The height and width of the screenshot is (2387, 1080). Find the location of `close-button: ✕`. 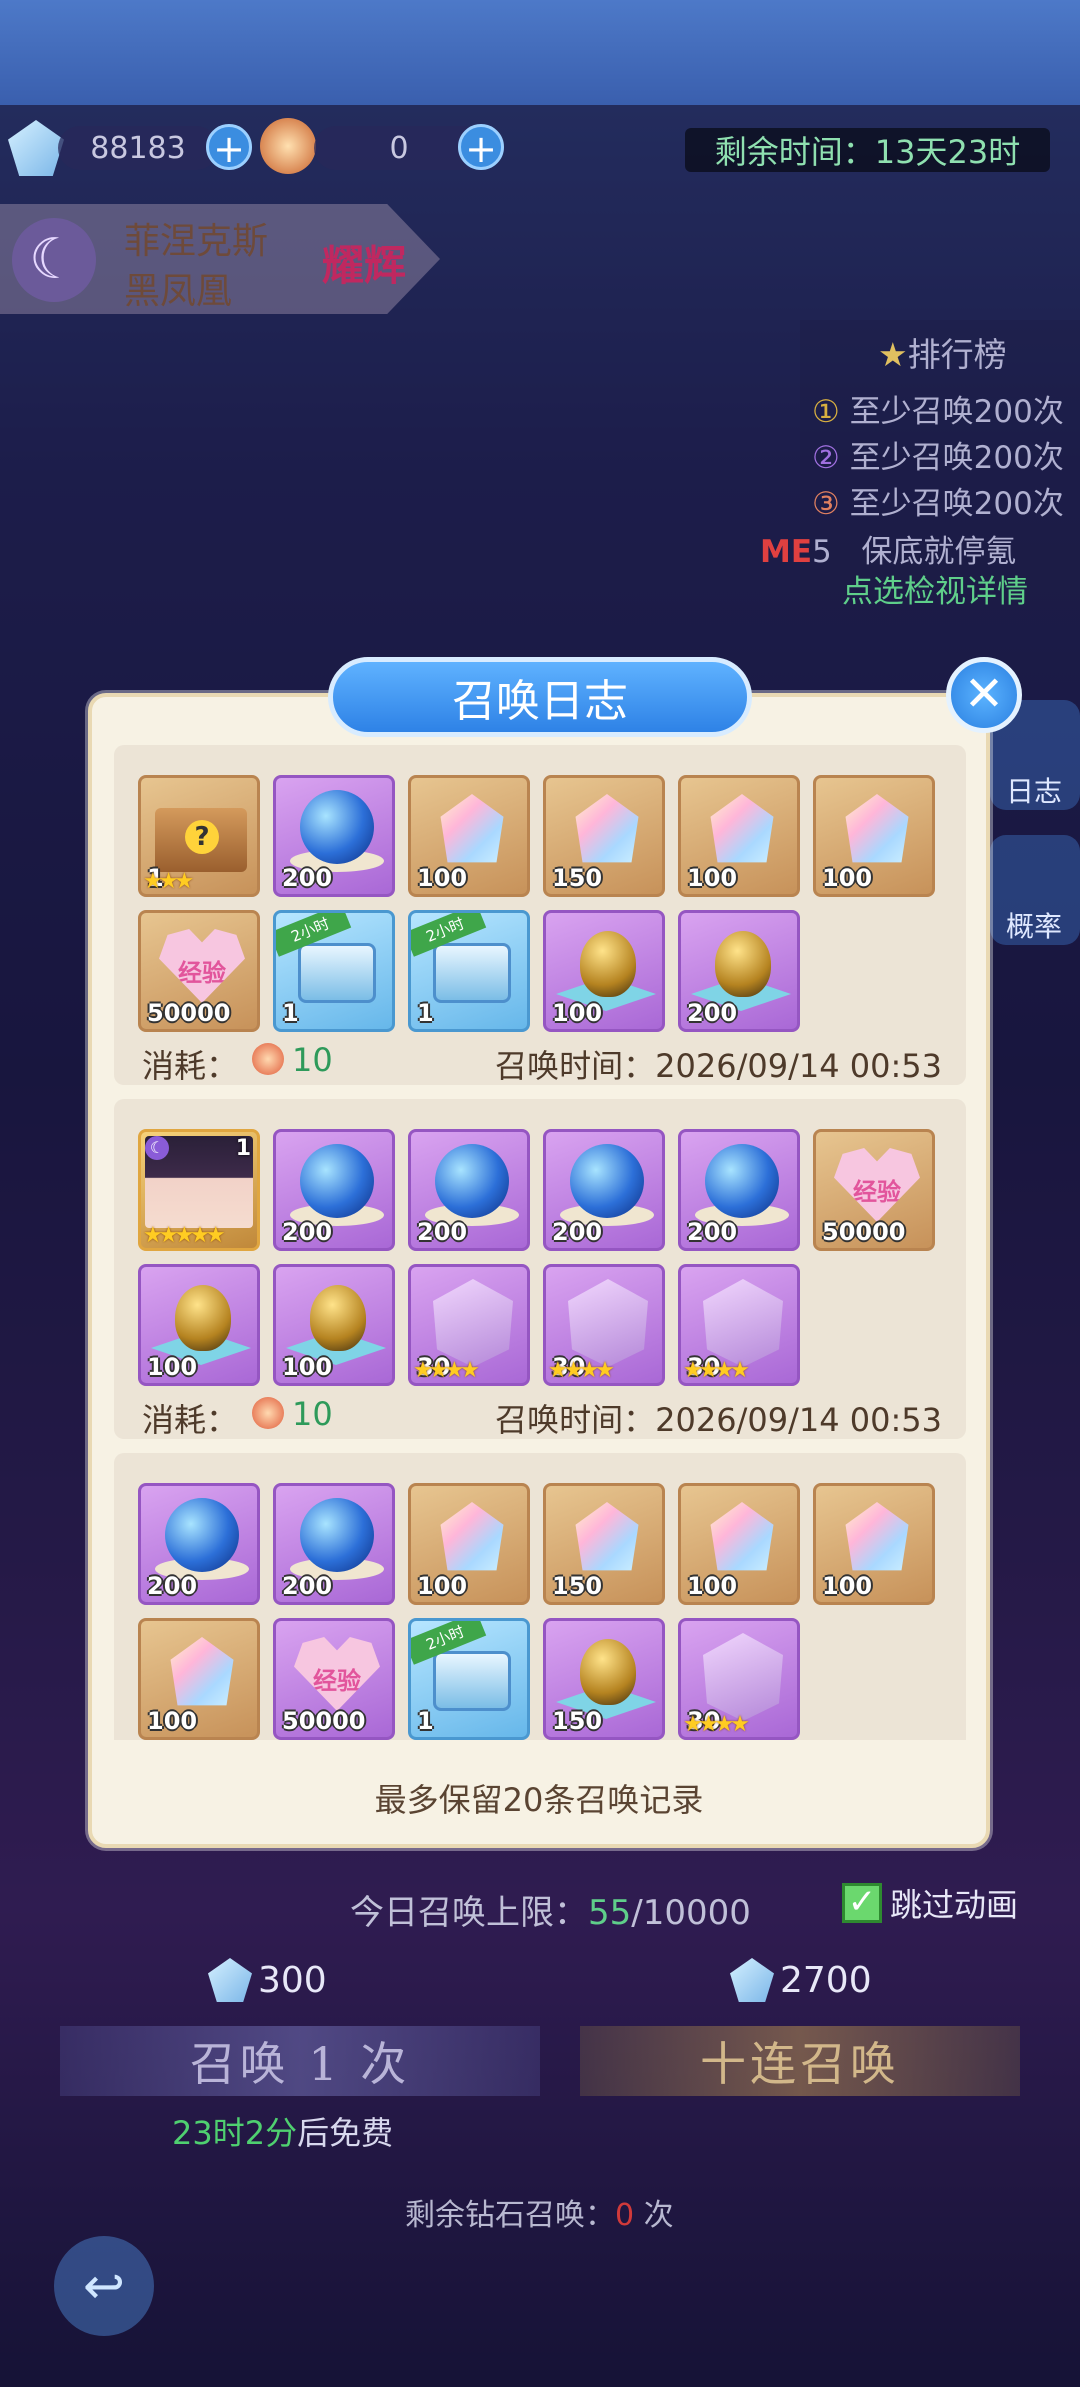

close-button: ✕ is located at coordinates (984, 695).